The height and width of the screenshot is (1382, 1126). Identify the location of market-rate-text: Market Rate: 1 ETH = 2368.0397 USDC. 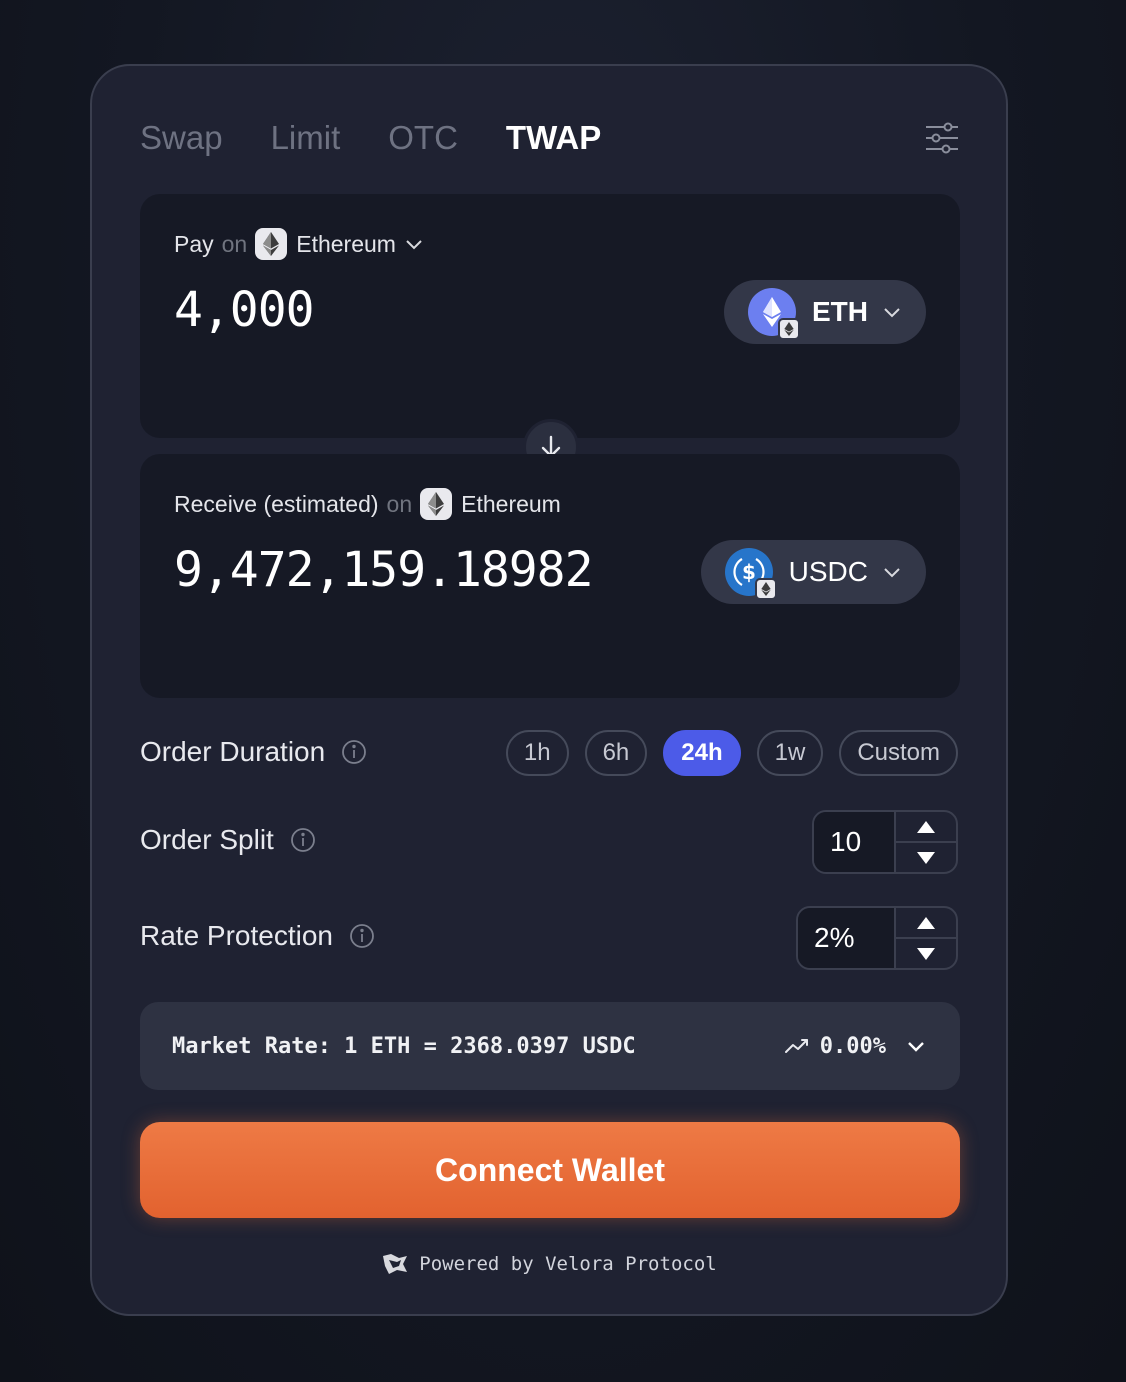
(404, 1046).